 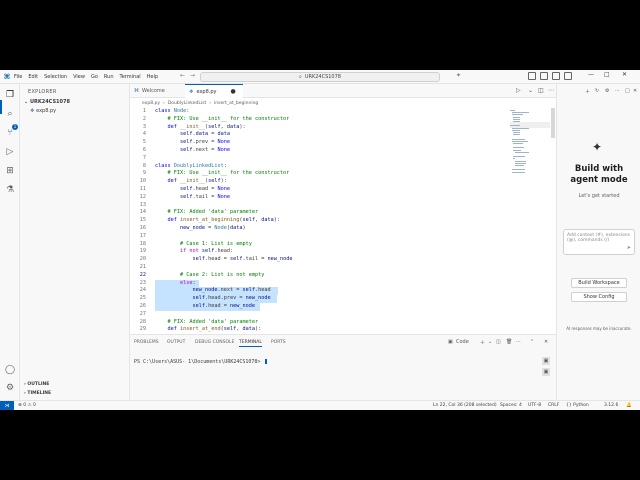 What do you see at coordinates (546, 342) in the screenshot?
I see `close-panel-icon: ✕` at bounding box center [546, 342].